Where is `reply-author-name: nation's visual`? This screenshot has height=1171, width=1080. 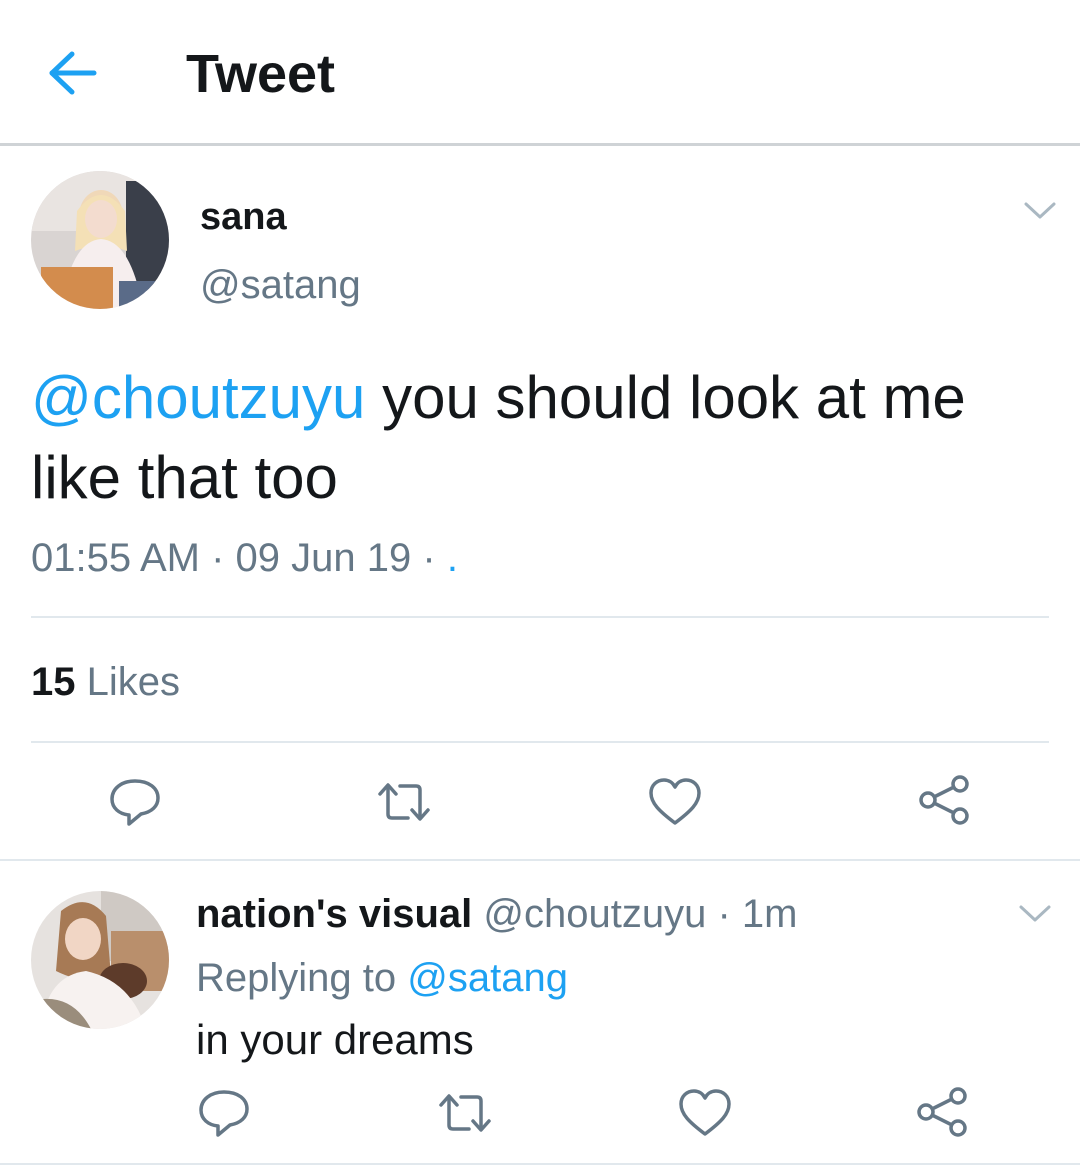 reply-author-name: nation's visual is located at coordinates (334, 914).